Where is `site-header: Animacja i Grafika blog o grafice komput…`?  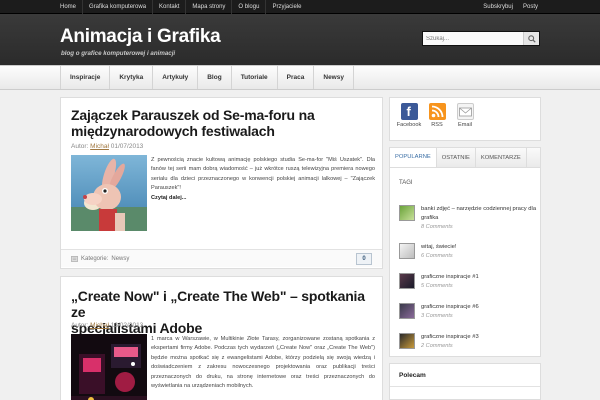 site-header: Animacja i Grafika blog o grafice komput… is located at coordinates (300, 39).